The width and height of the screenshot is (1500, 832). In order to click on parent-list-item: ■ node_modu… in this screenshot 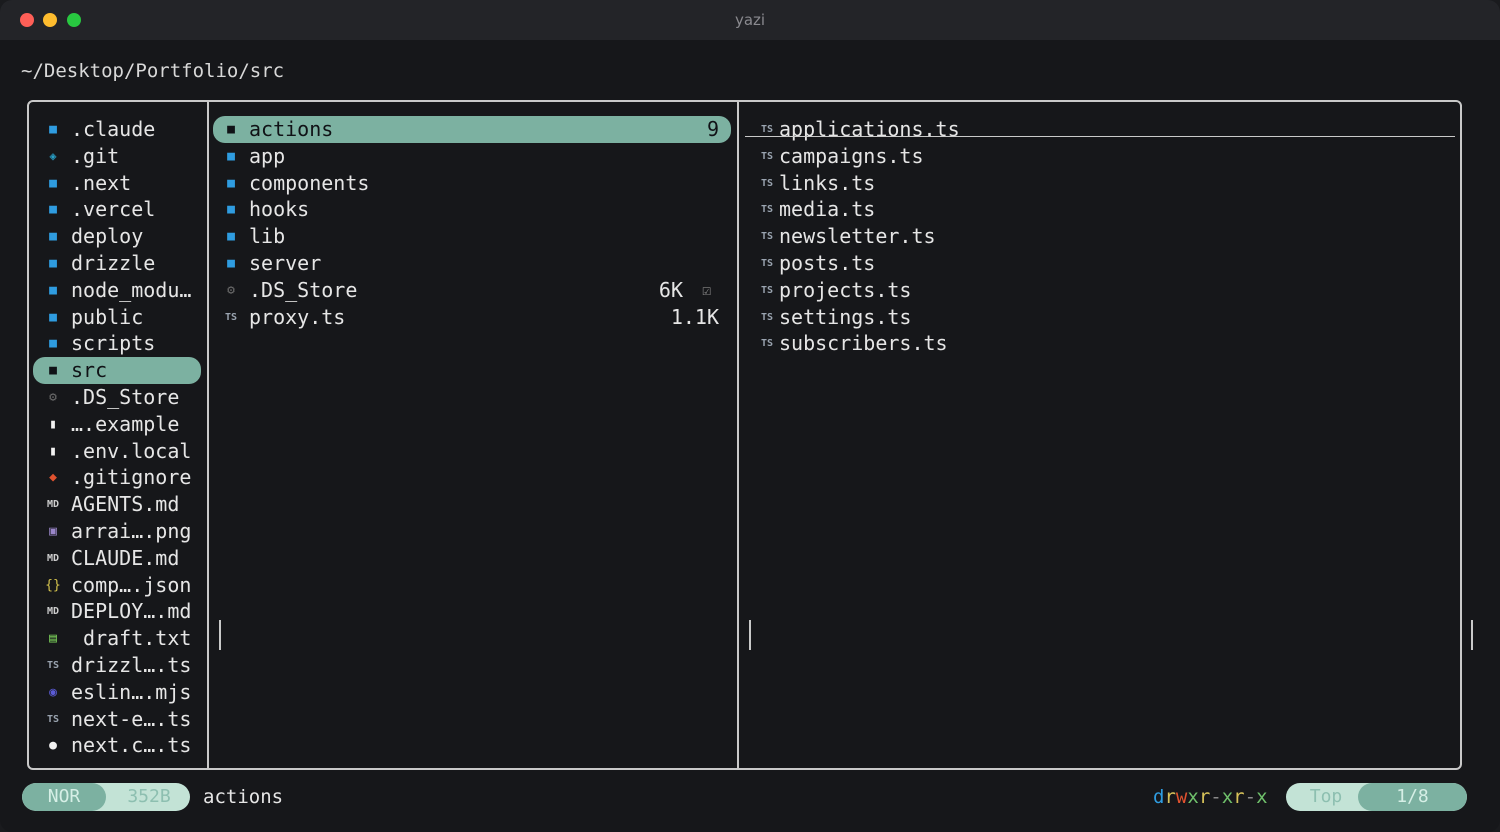, I will do `click(117, 290)`.